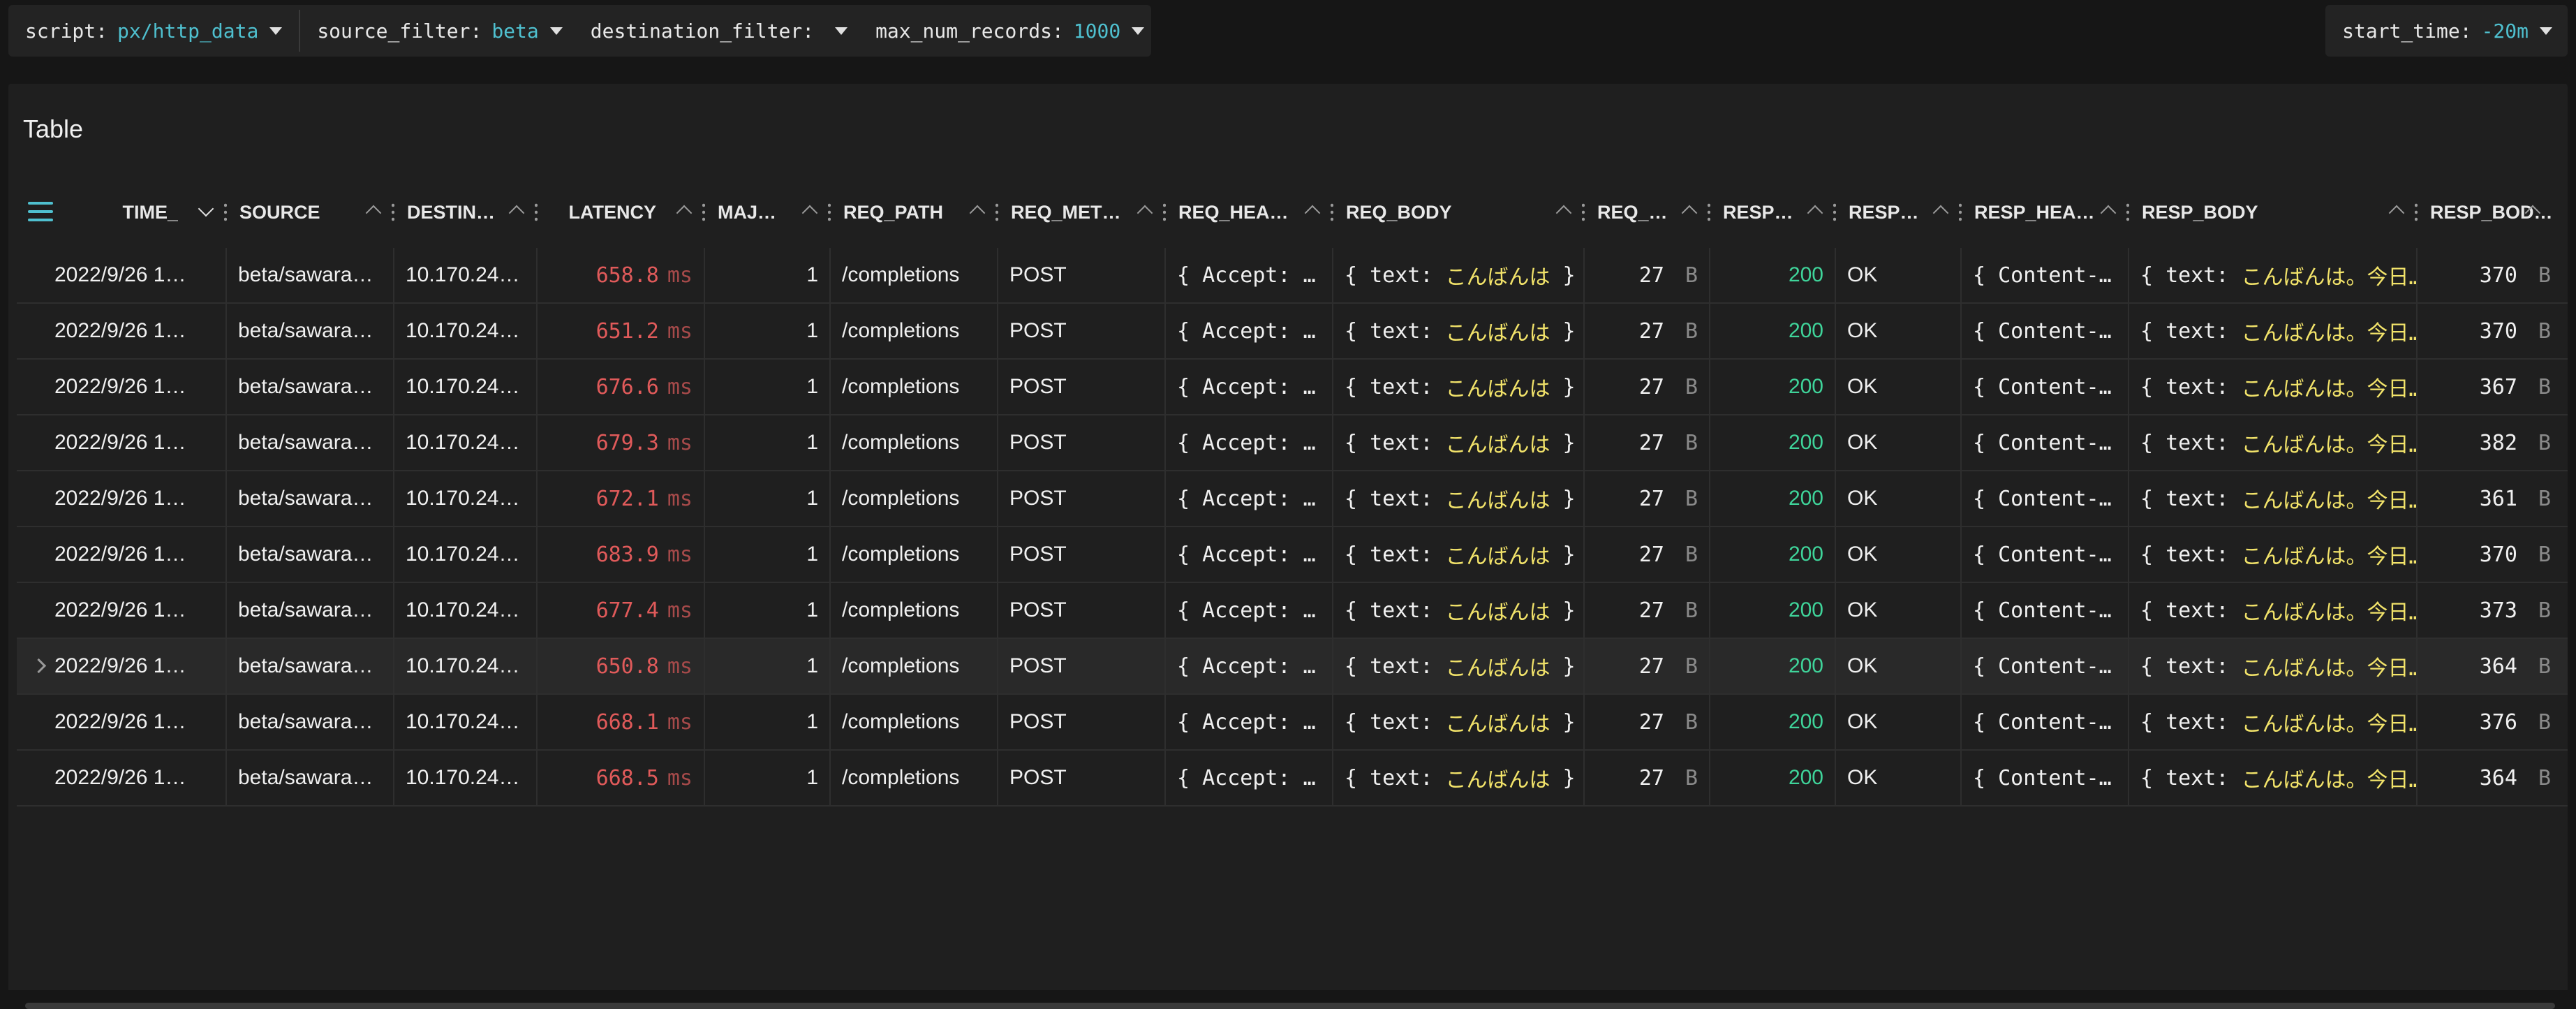 This screenshot has height=1009, width=2576. I want to click on req-body-text: こんばんは, so click(1497, 501).